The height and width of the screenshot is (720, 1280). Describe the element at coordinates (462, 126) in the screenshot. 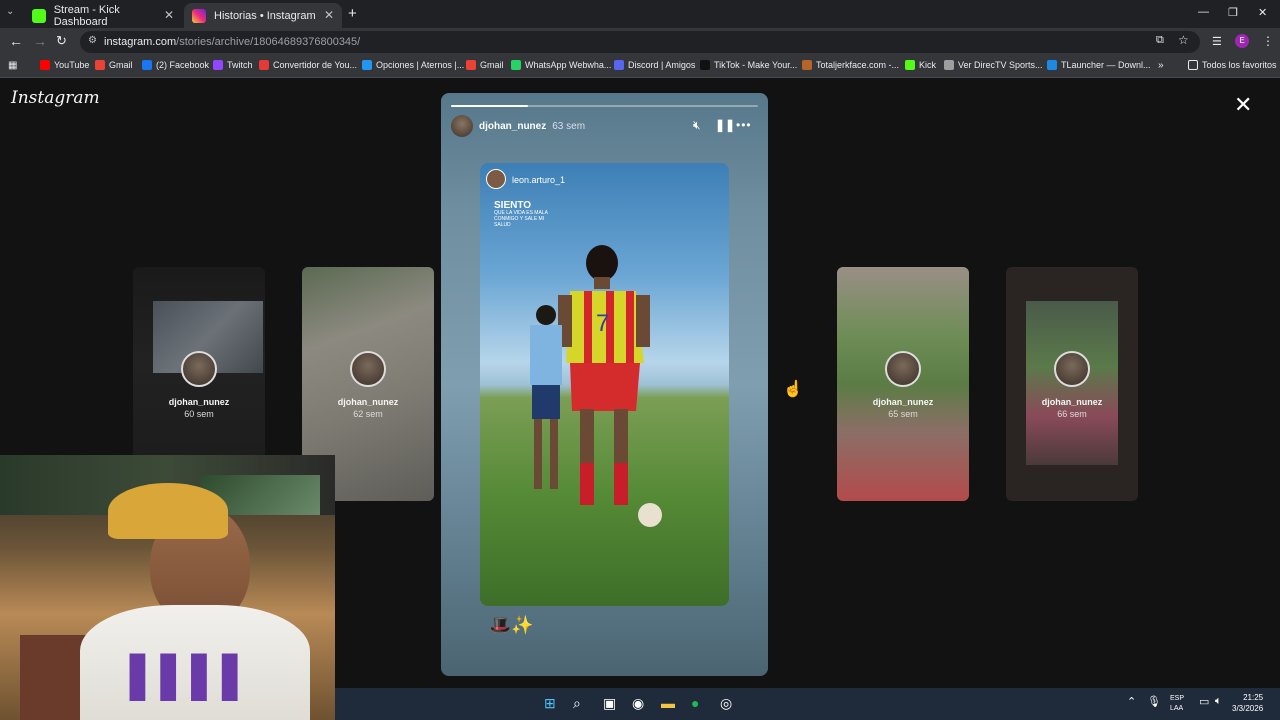

I see `story-avatar` at that location.